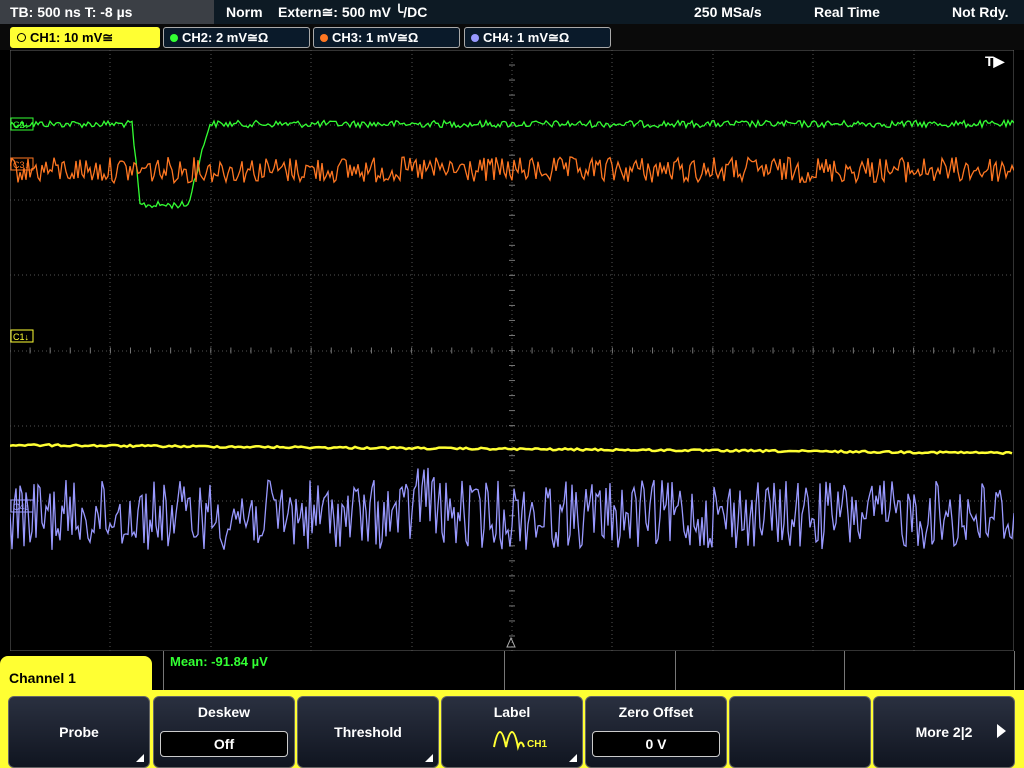 This screenshot has width=1024, height=768. I want to click on trigger-mode: Norm, so click(244, 12).